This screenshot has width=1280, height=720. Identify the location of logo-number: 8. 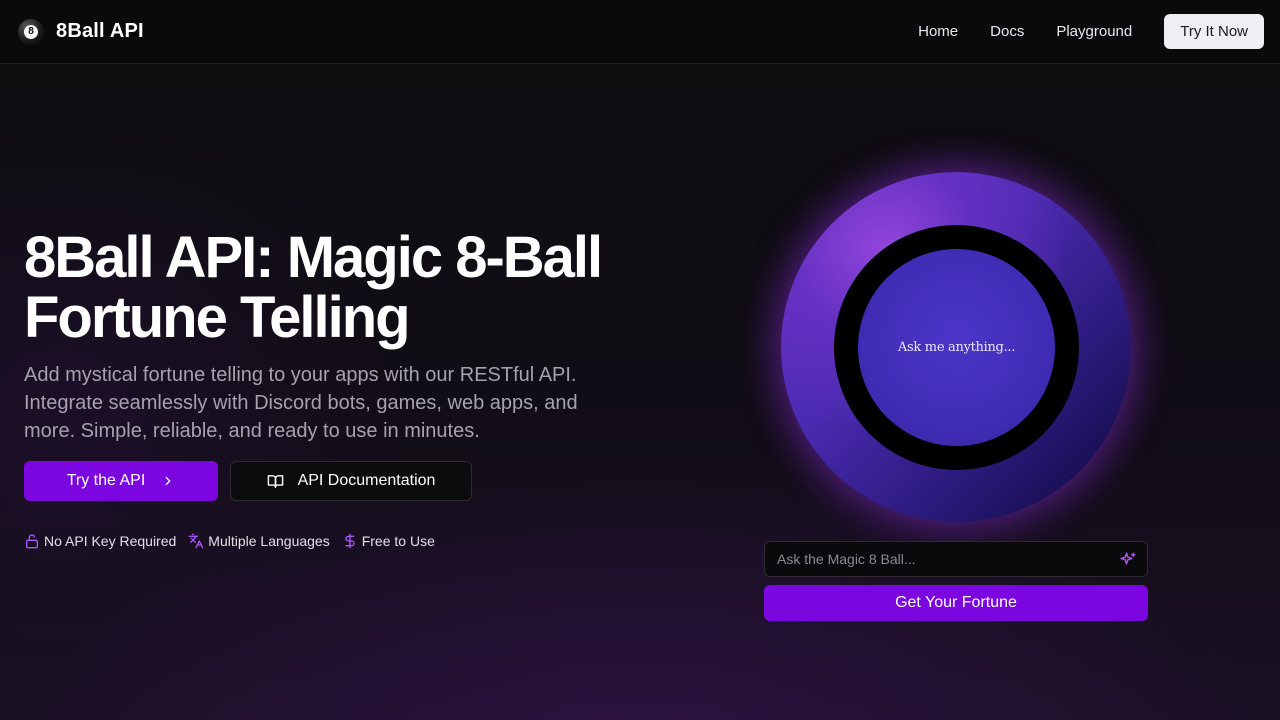
(31, 31).